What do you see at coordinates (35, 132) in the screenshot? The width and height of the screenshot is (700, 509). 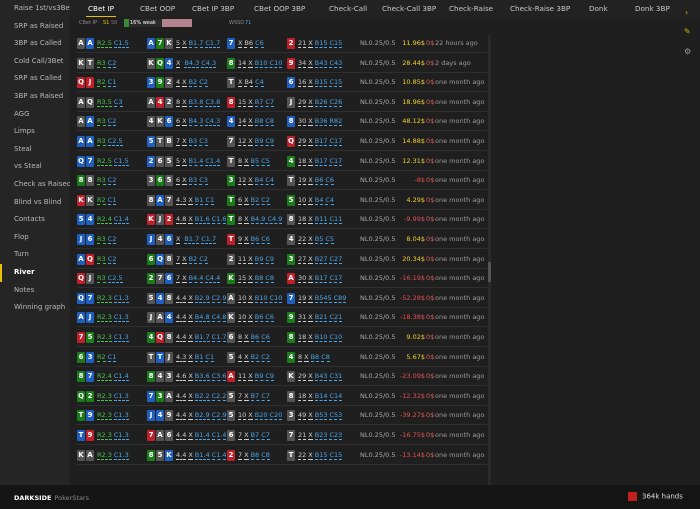 I see `sidebar-item: Limps` at bounding box center [35, 132].